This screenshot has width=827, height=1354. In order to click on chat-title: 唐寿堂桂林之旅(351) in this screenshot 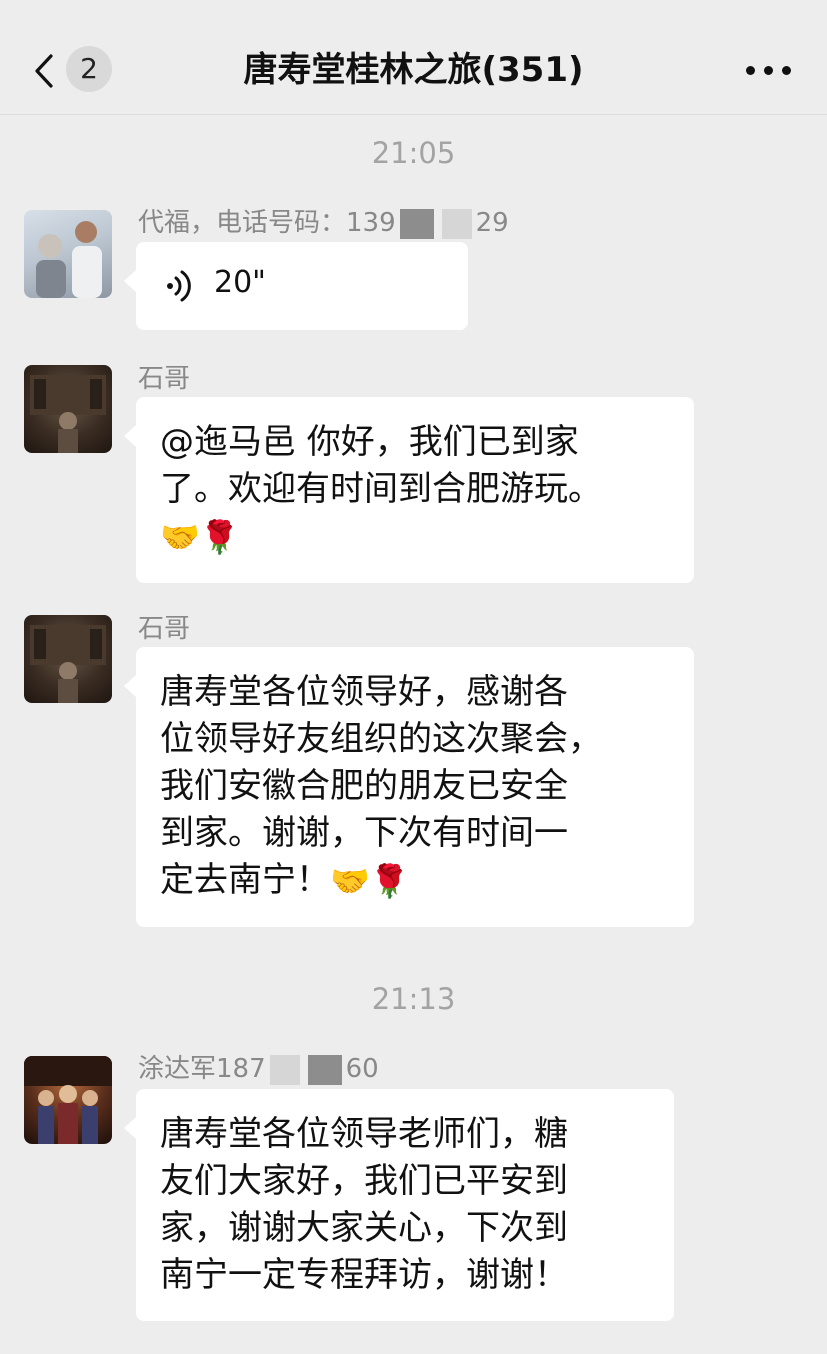, I will do `click(413, 70)`.